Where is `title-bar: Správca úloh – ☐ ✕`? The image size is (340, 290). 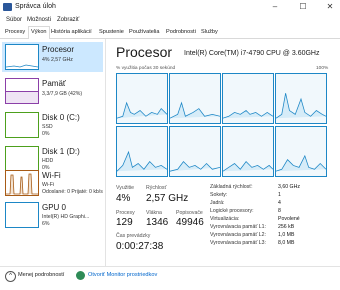 title-bar: Správca úloh – ☐ ✕ is located at coordinates (170, 7).